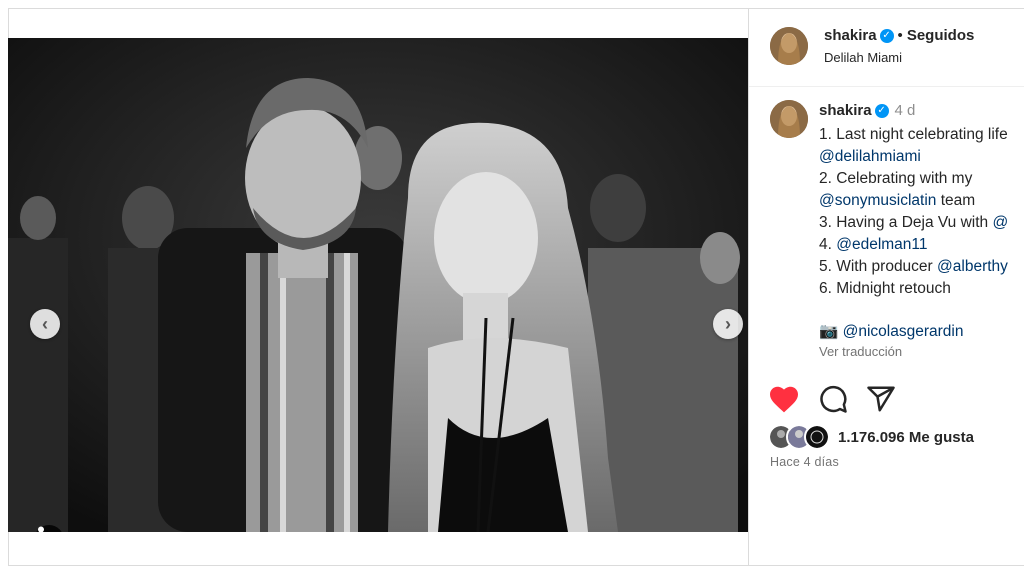 The image size is (1024, 576). Describe the element at coordinates (1000, 222) in the screenshot. I see `caption-mention: @` at that location.